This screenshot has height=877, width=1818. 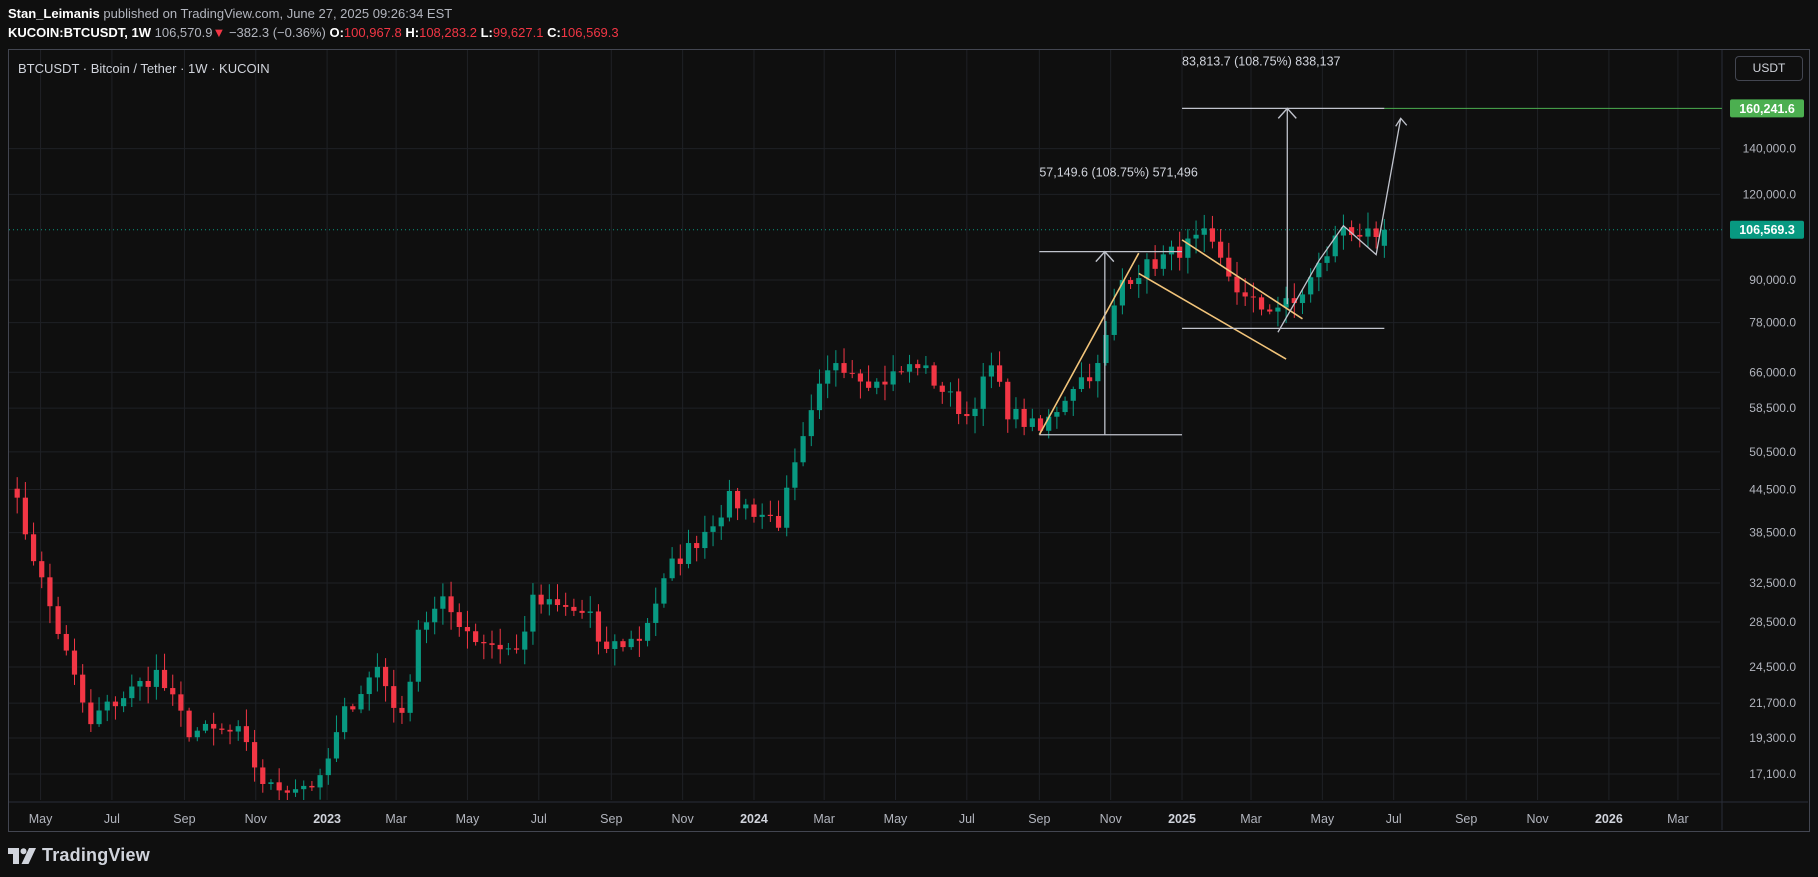 I want to click on price-tick-label: 21,700.0, so click(x=1772, y=703).